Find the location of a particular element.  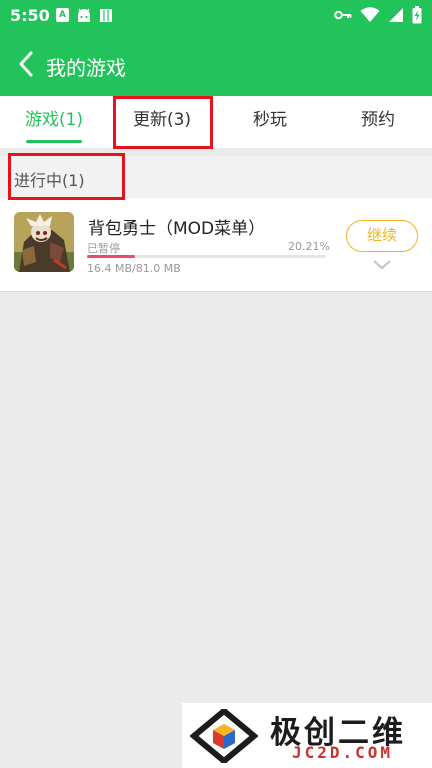

android-icon is located at coordinates (84, 15).